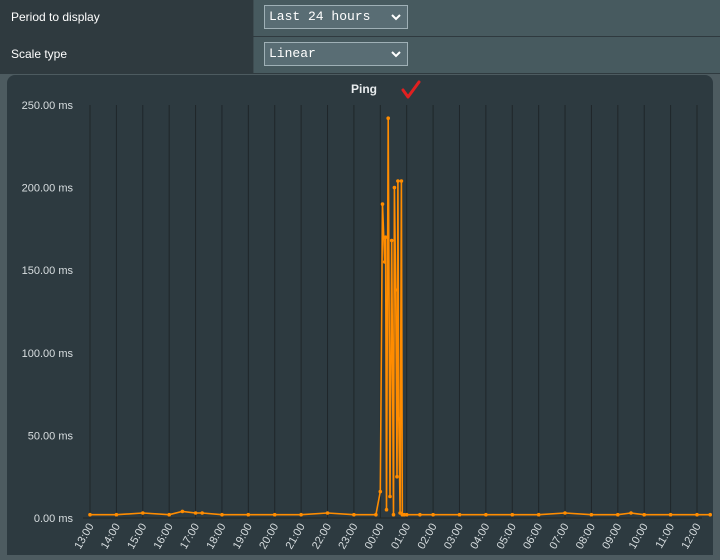 The height and width of the screenshot is (560, 720). Describe the element at coordinates (216, 537) in the screenshot. I see `x-tick-label: 18:00` at that location.